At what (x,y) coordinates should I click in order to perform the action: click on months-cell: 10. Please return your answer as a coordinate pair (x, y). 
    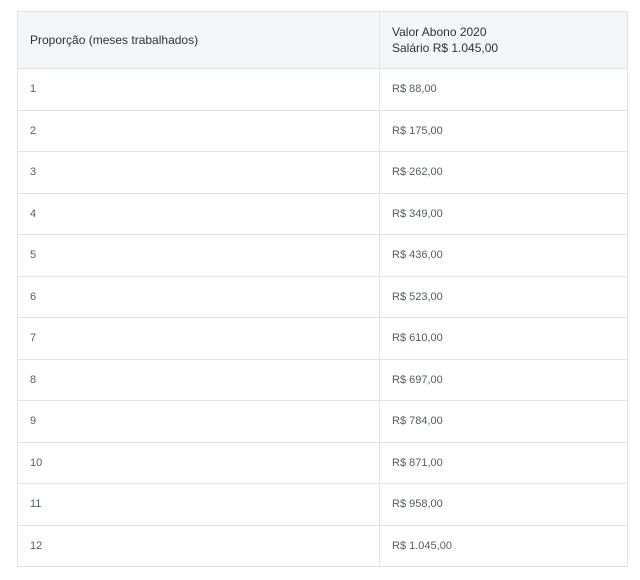
    Looking at the image, I should click on (198, 462).